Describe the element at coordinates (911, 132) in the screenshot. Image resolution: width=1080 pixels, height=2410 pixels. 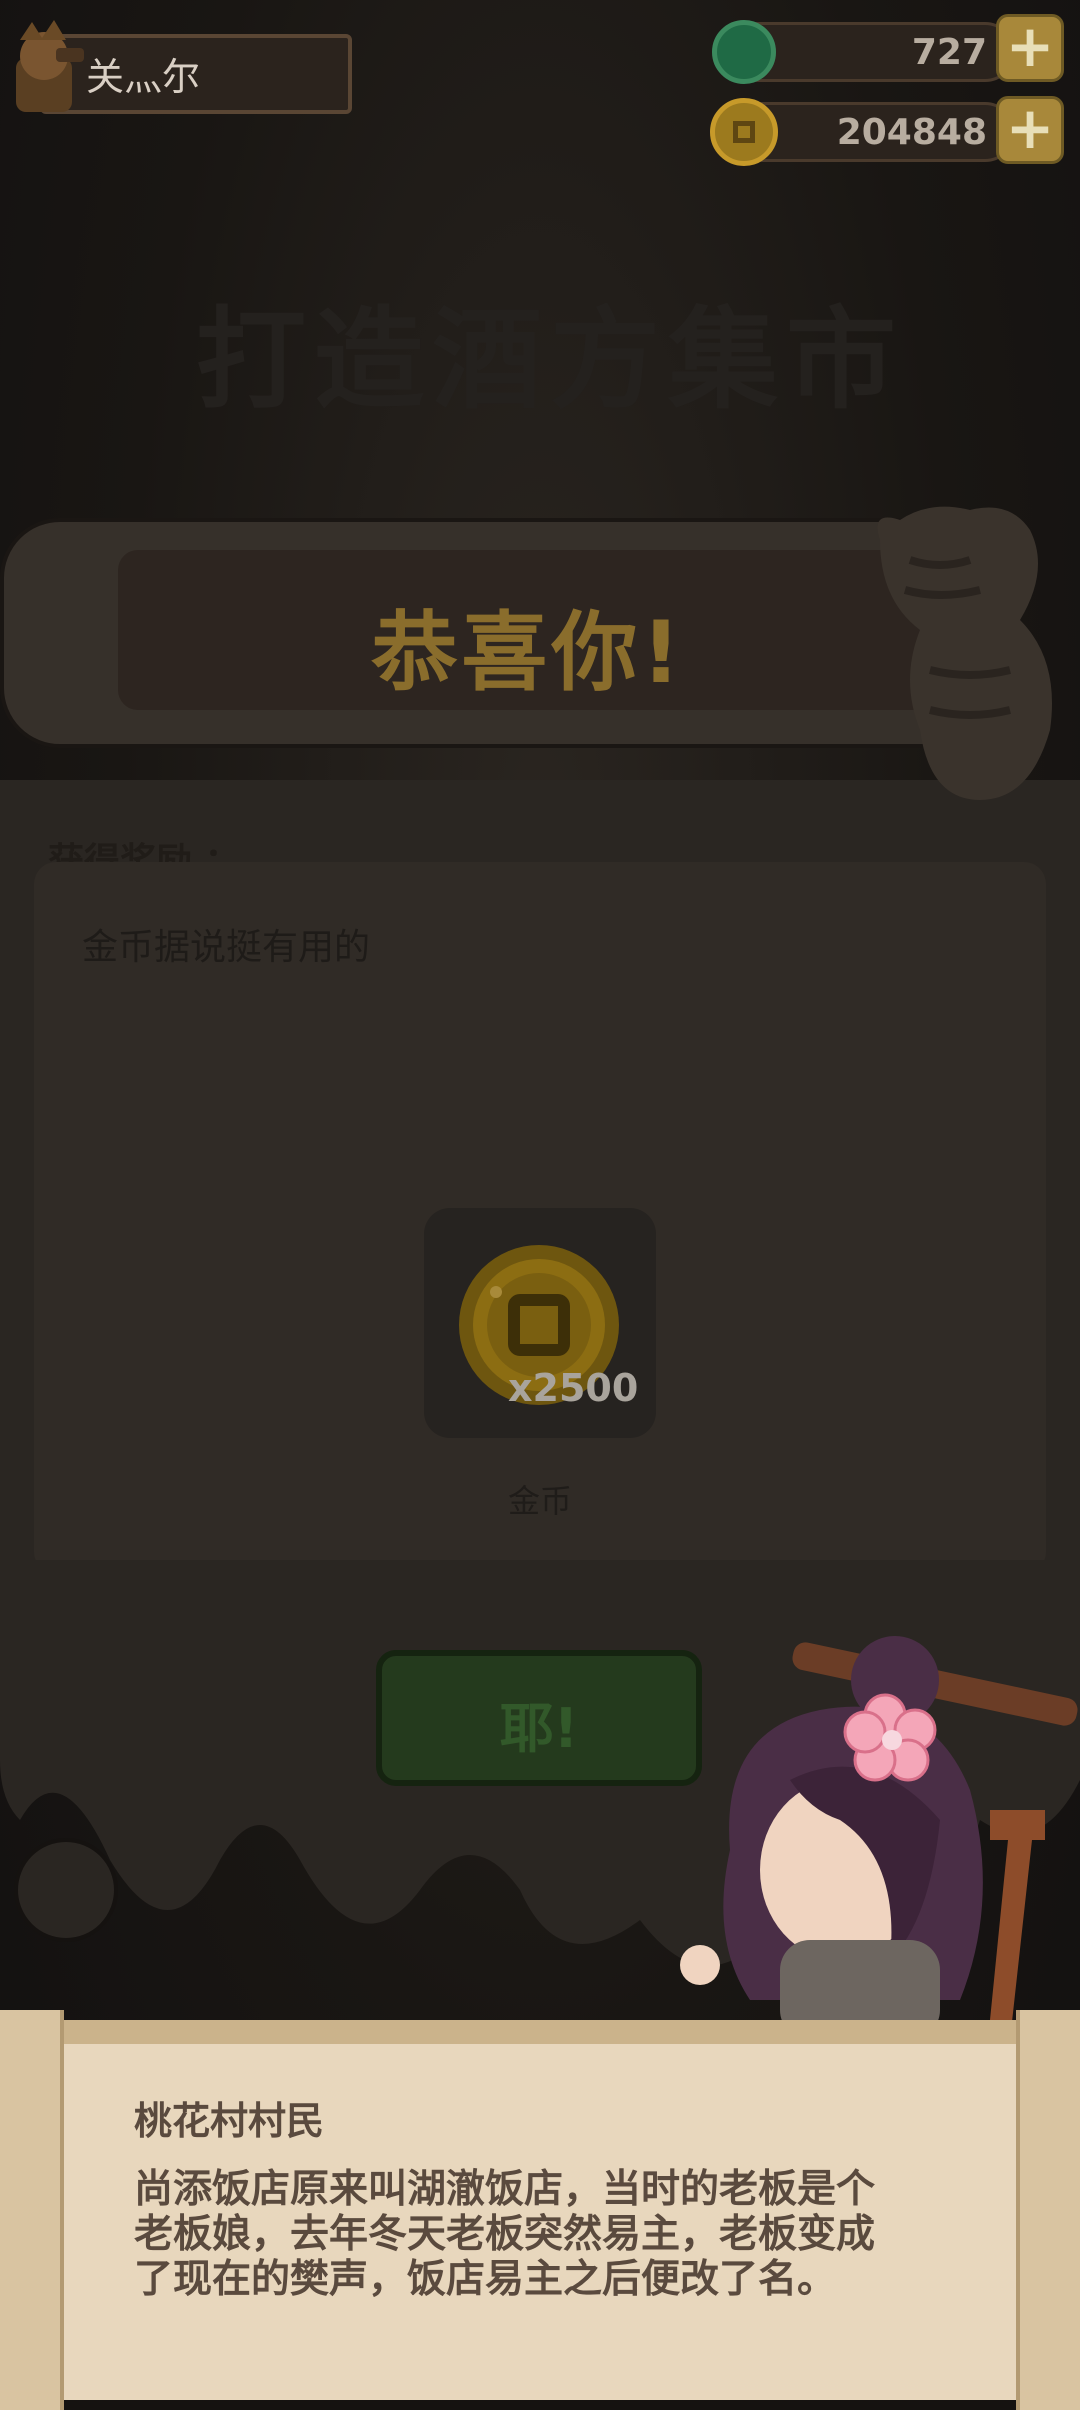
I see `coin-value: 204848` at that location.